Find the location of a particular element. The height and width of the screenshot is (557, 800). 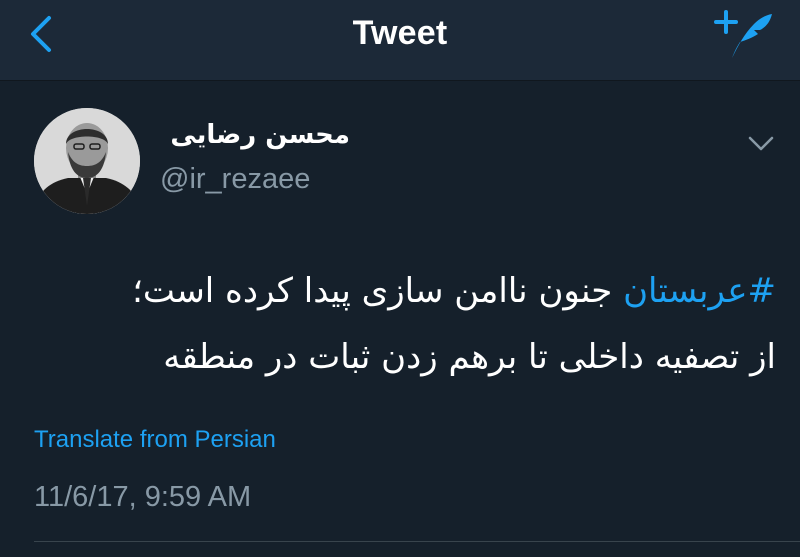

profile-photo is located at coordinates (87, 161).